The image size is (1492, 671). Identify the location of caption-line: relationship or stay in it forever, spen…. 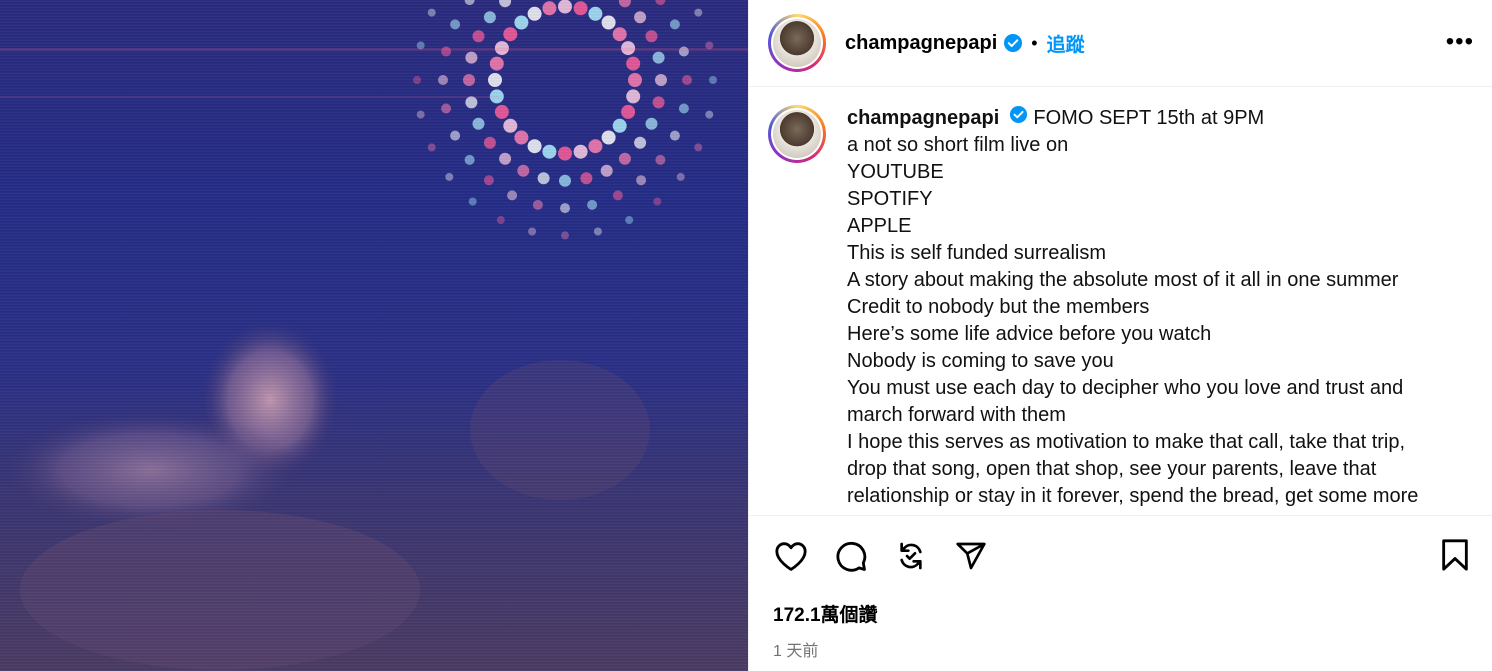
(1133, 496).